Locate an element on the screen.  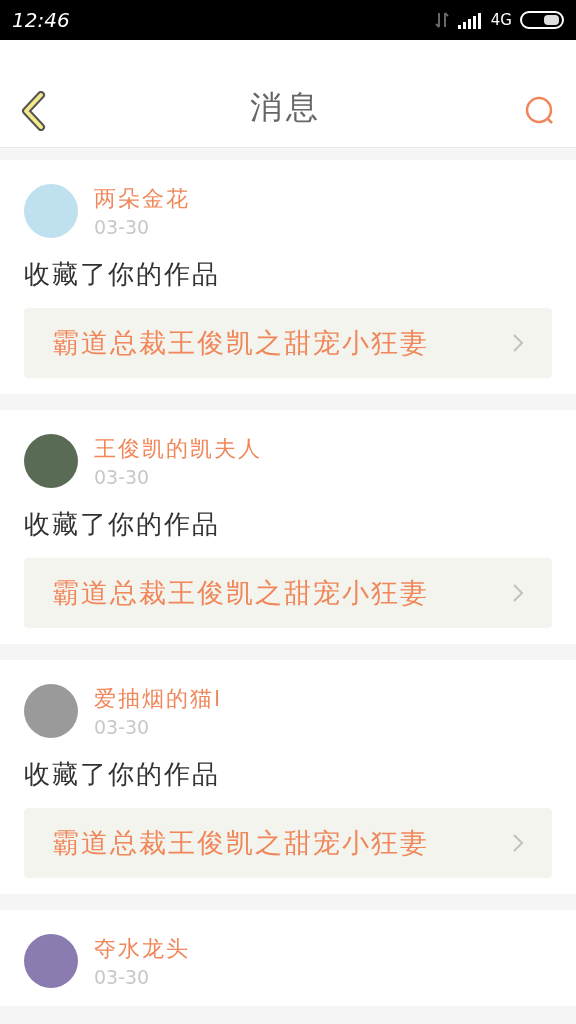
user-name: 夺水龙头 is located at coordinates (142, 949).